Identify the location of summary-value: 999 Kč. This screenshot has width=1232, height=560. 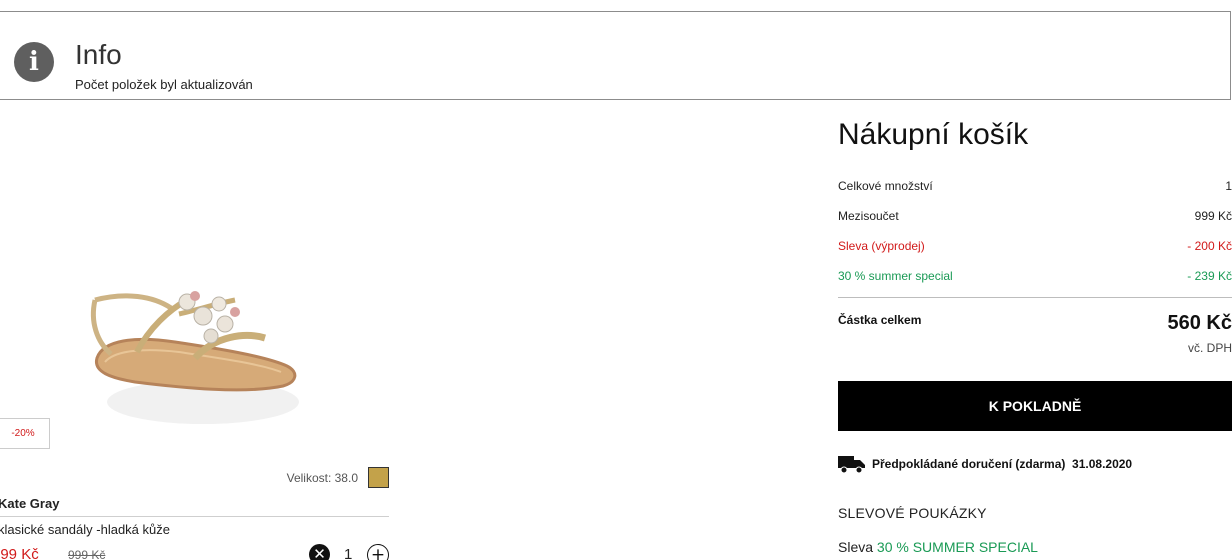
(1213, 216).